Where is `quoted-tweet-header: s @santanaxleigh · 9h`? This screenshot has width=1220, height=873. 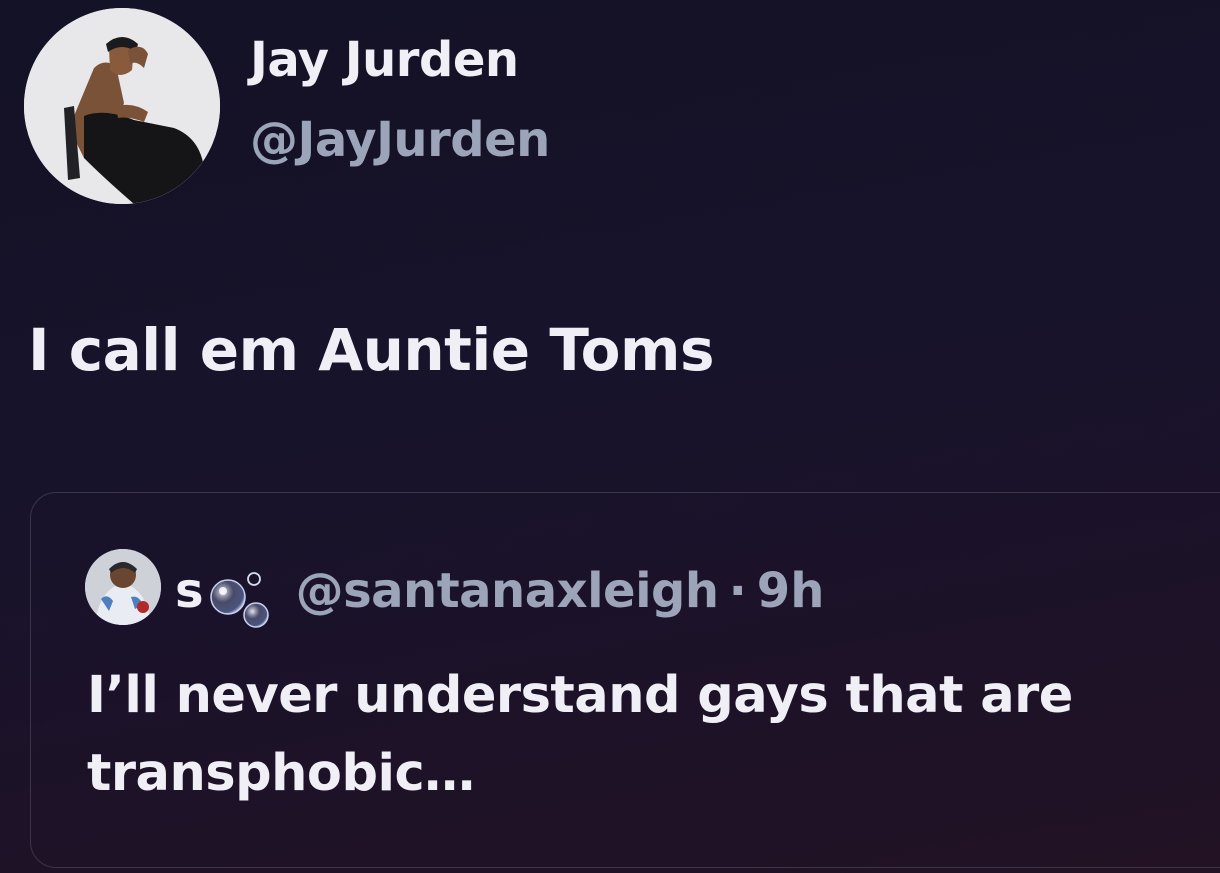 quoted-tweet-header: s @santanaxleigh · 9h is located at coordinates (499, 591).